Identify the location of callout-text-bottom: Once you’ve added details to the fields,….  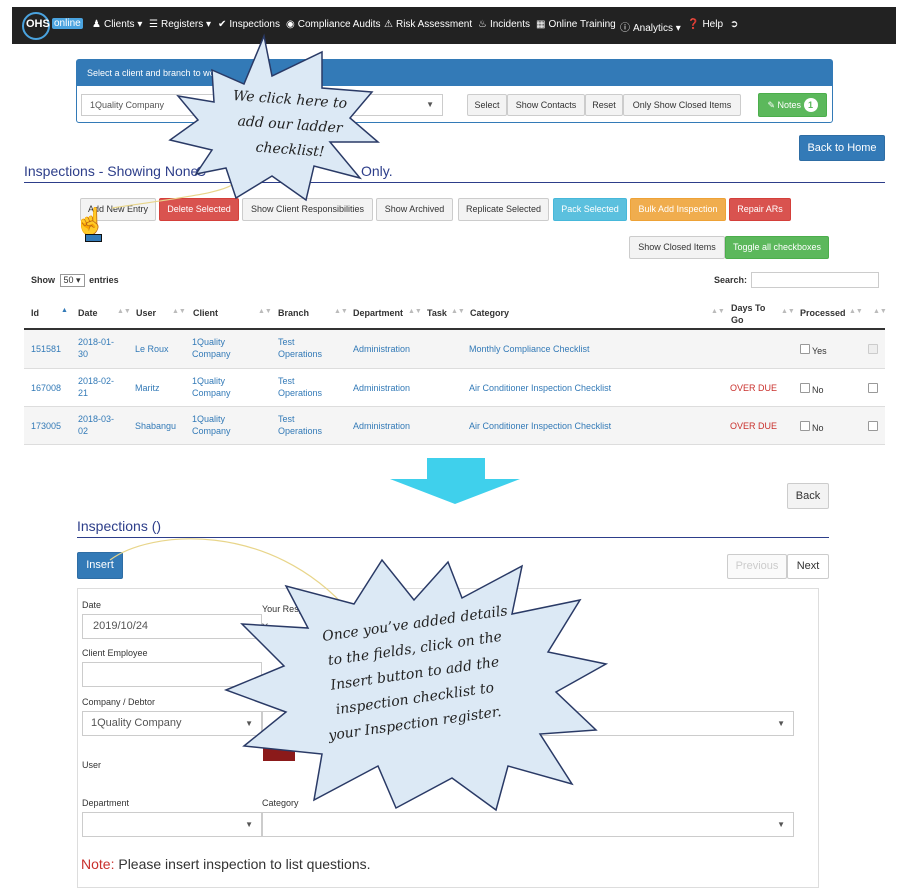
(415, 673).